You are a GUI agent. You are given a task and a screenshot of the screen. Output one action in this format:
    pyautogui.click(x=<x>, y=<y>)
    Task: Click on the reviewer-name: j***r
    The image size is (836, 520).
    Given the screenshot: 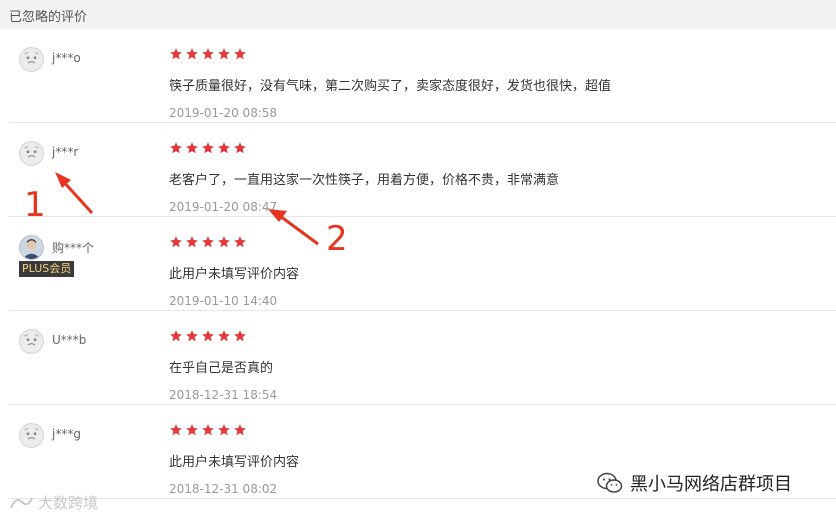 What is the action you would take?
    pyautogui.click(x=65, y=152)
    